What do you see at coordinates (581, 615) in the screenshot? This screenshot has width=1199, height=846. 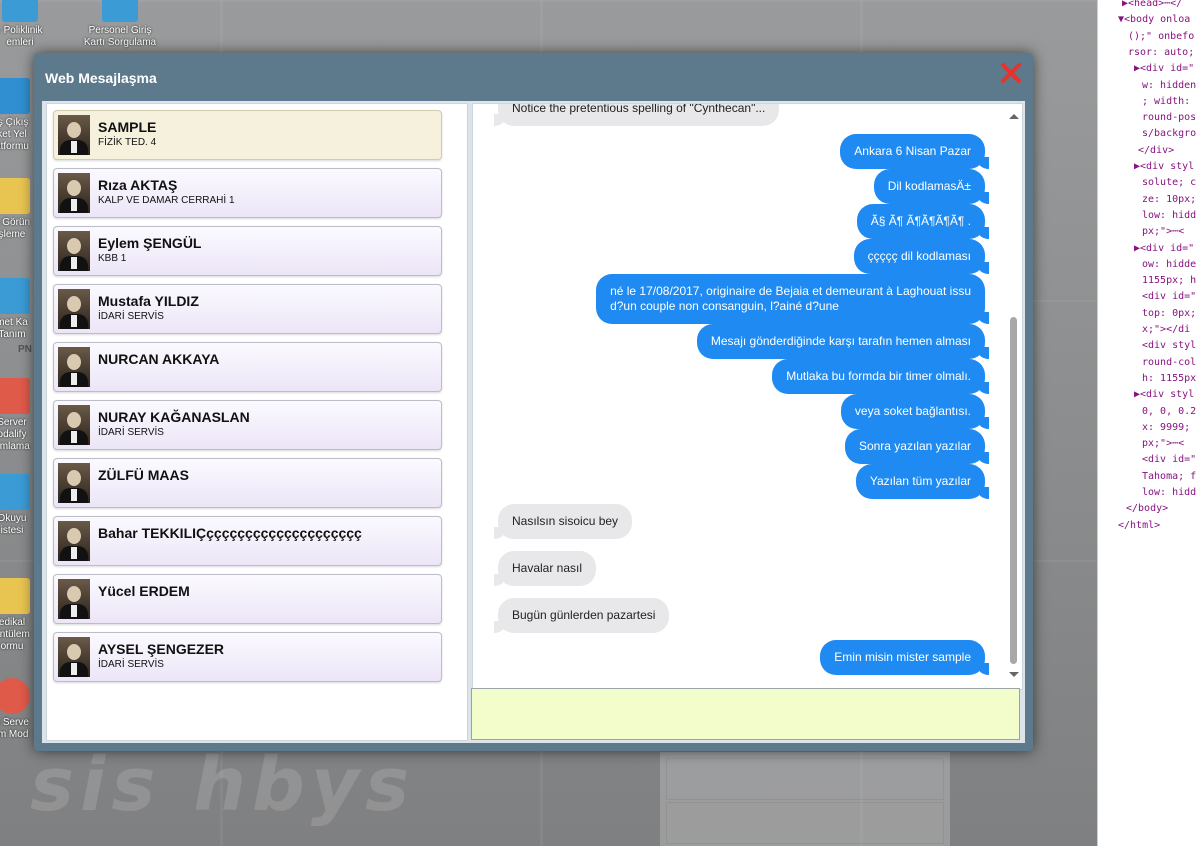 I see `incoming-message: Bugün günlerden pazartesi` at bounding box center [581, 615].